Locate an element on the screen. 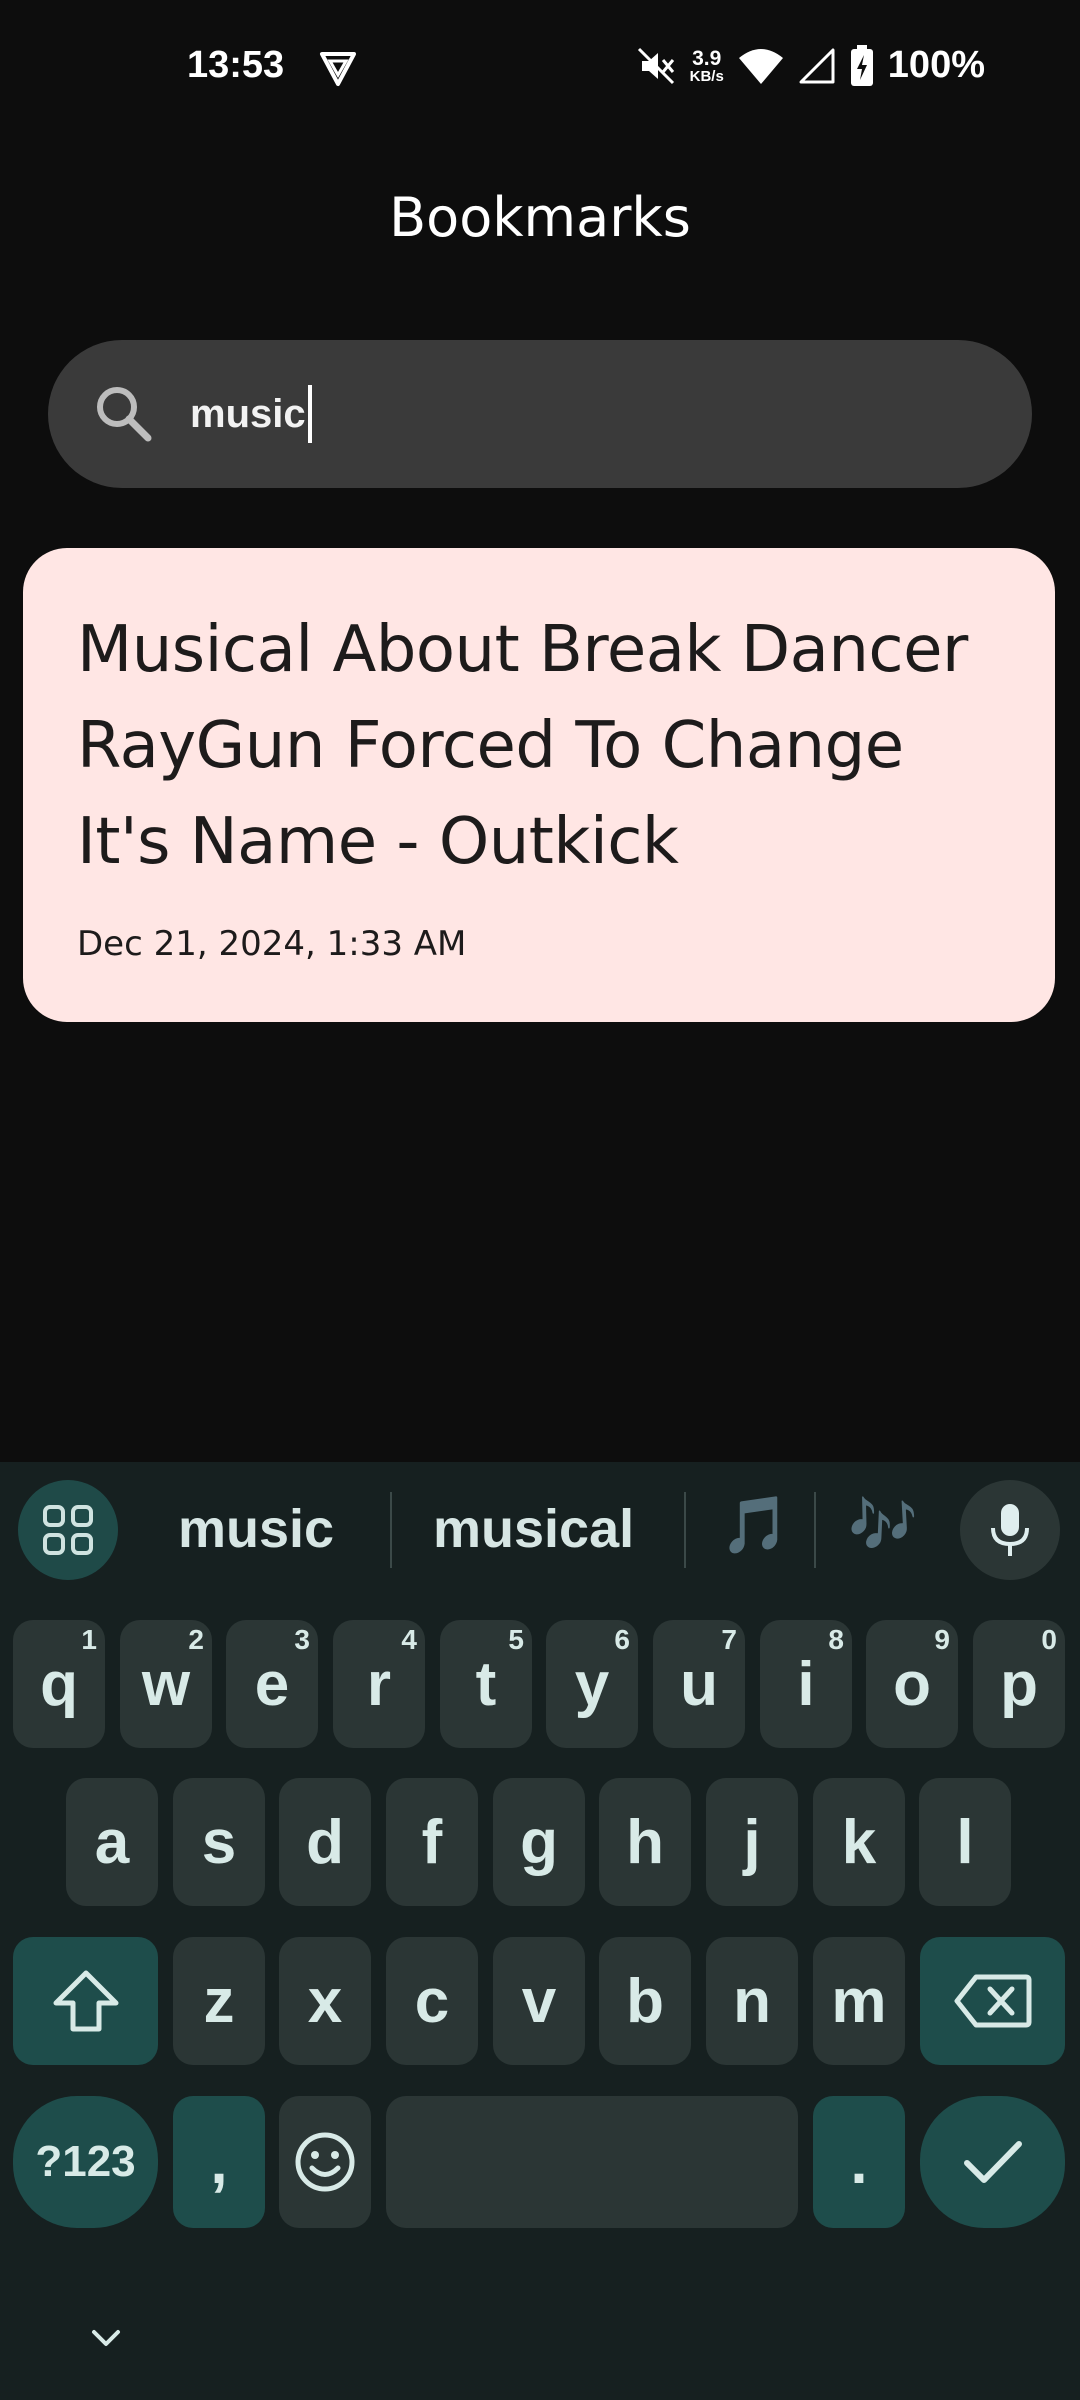 This screenshot has height=2400, width=1080. net-speed: 3.9 KB/s is located at coordinates (707, 66).